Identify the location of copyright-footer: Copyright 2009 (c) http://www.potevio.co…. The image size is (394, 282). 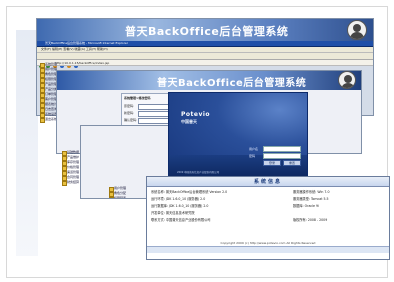
(268, 243).